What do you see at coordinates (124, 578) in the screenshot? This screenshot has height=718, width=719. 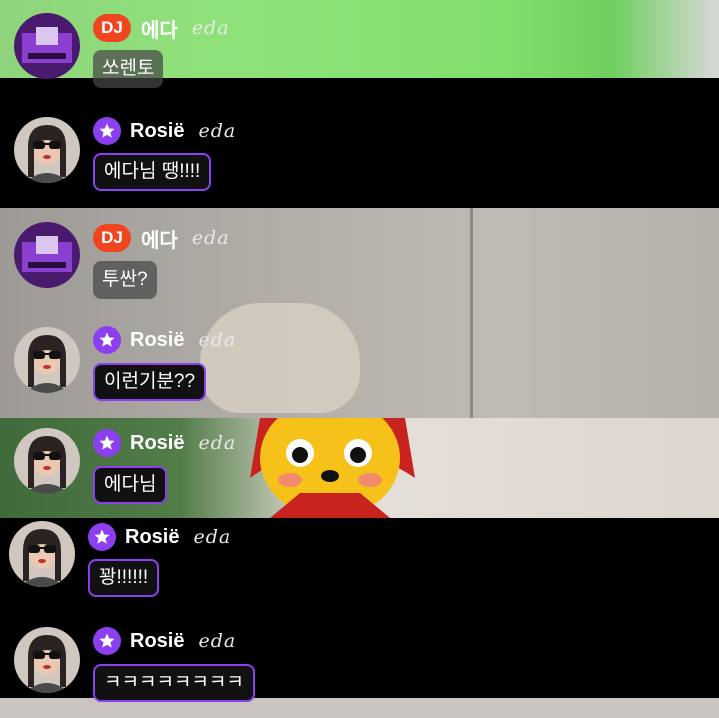 I see `message-bubble: 꽝!!!!!!` at bounding box center [124, 578].